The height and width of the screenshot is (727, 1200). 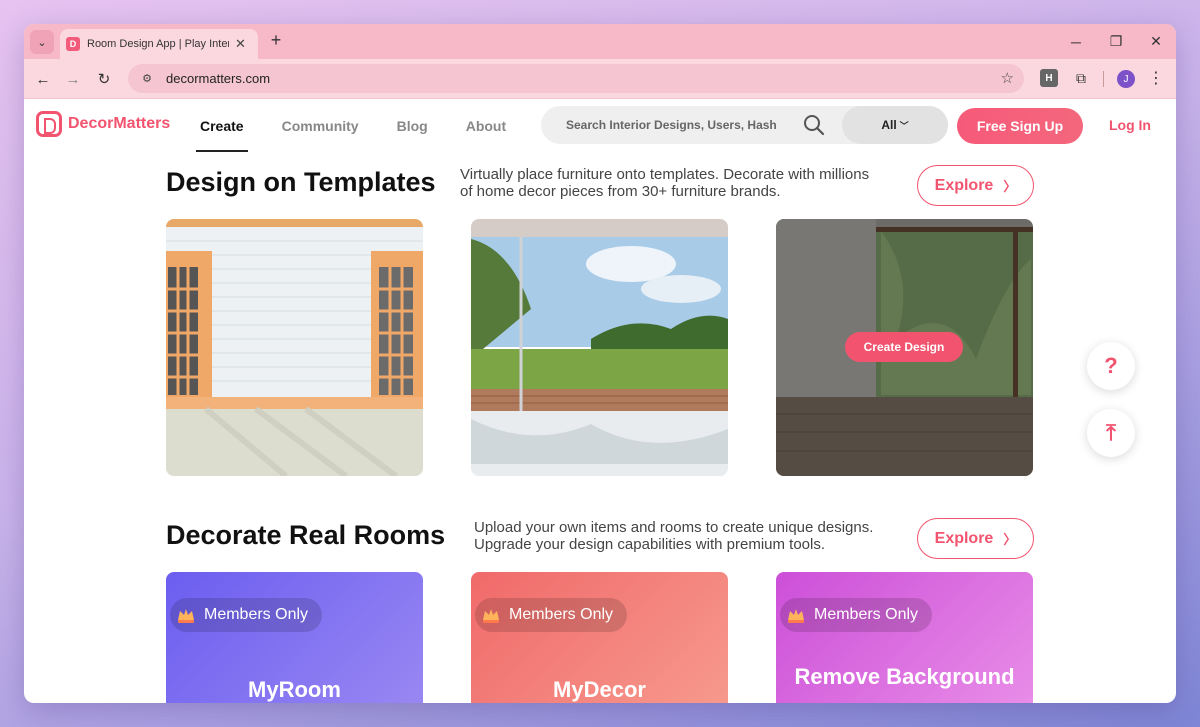 I want to click on browser-tab: D Room Design App | Play Interior ✕, so click(x=159, y=44).